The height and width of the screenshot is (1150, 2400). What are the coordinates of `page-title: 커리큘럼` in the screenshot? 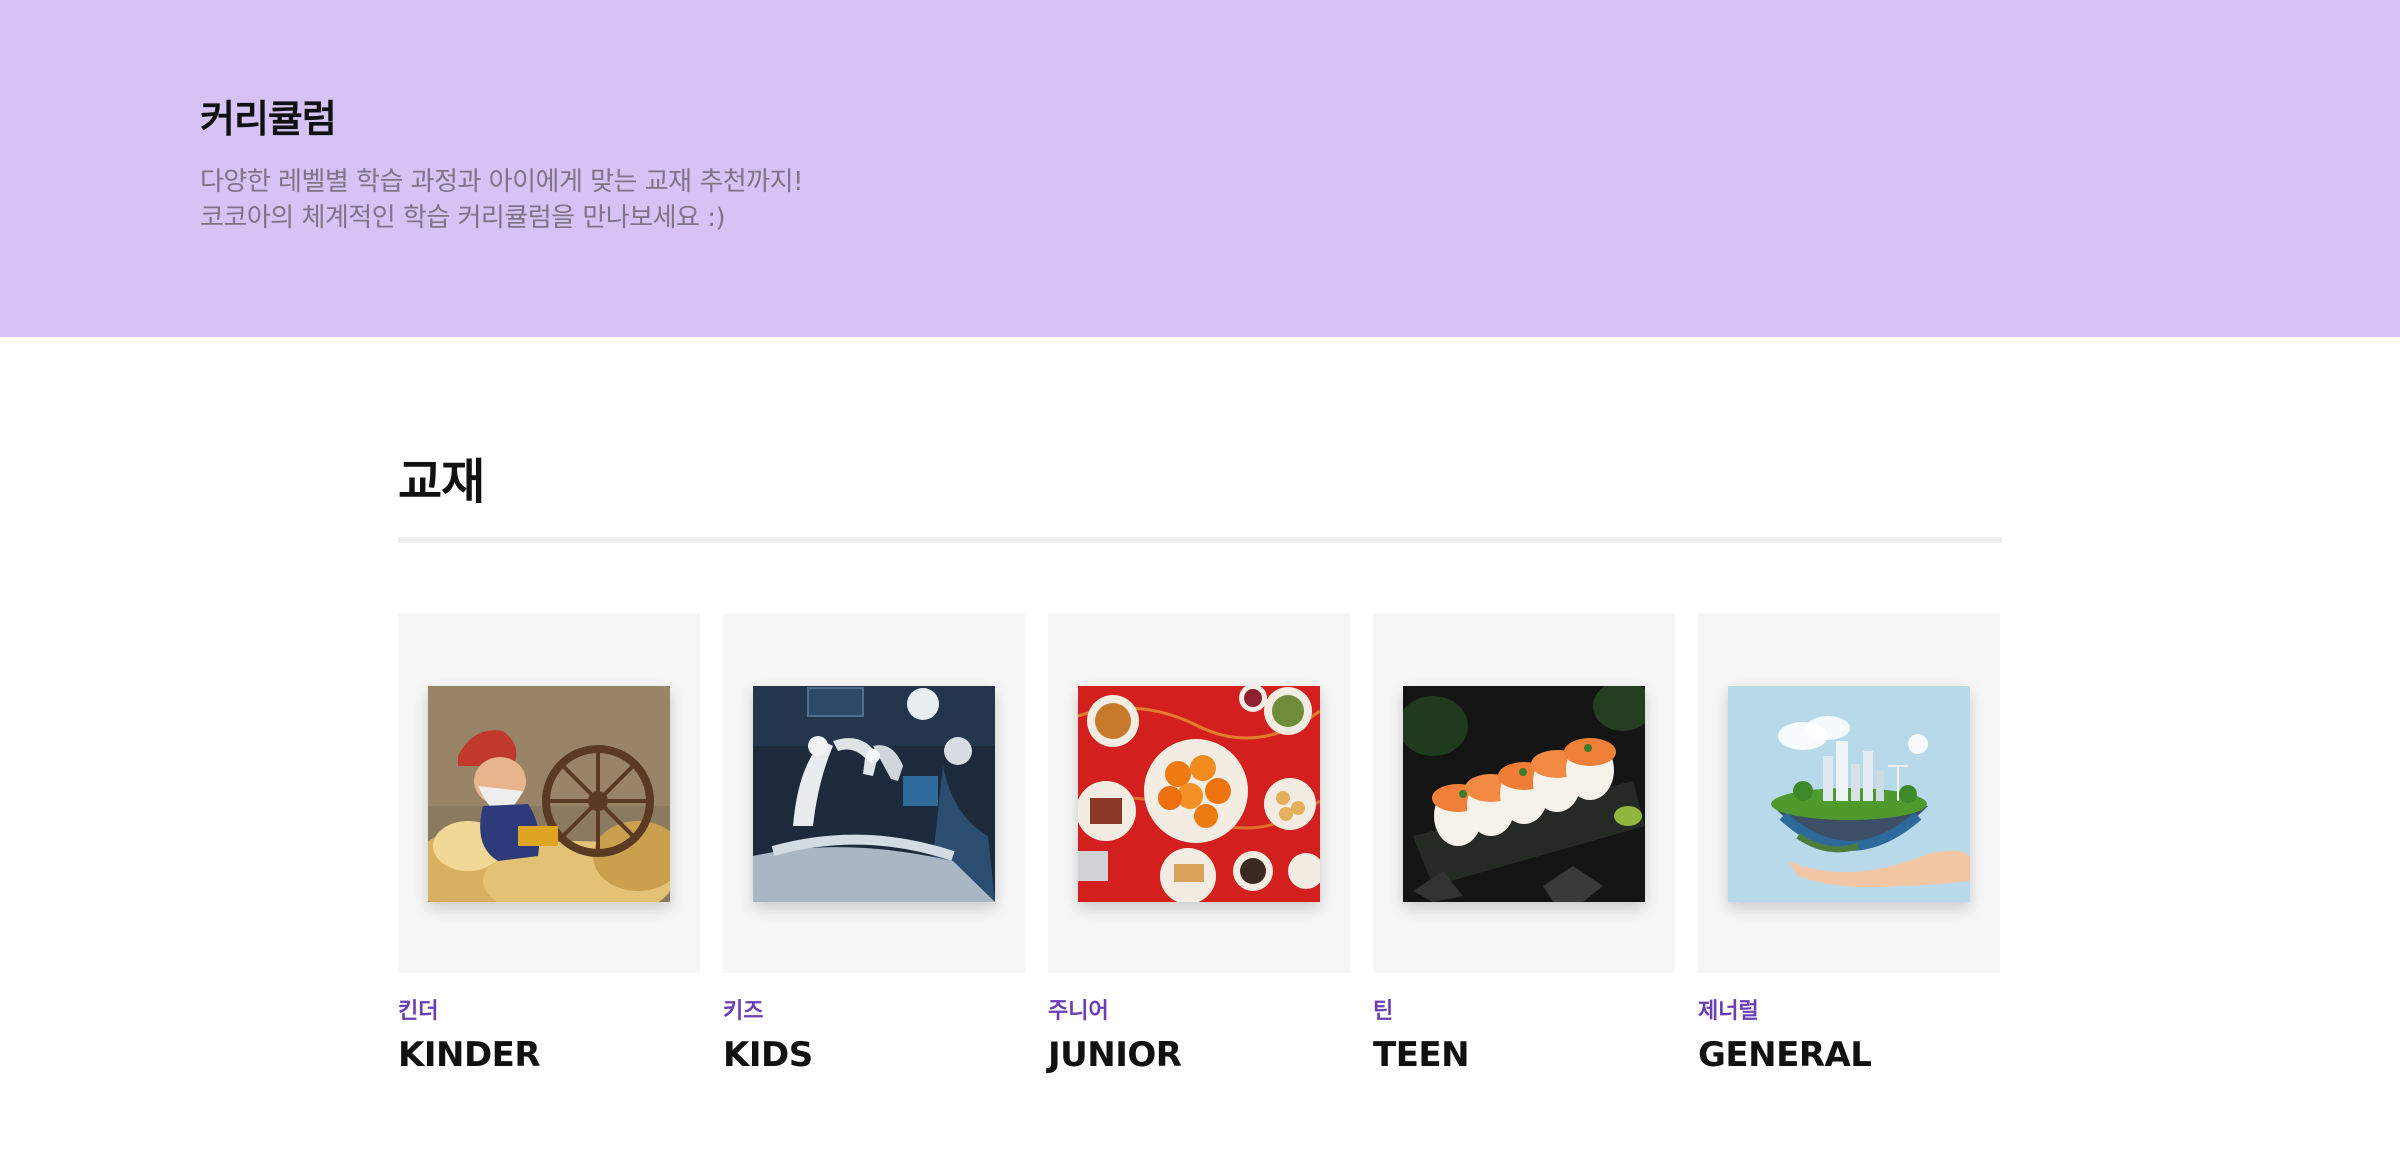 It's located at (268, 119).